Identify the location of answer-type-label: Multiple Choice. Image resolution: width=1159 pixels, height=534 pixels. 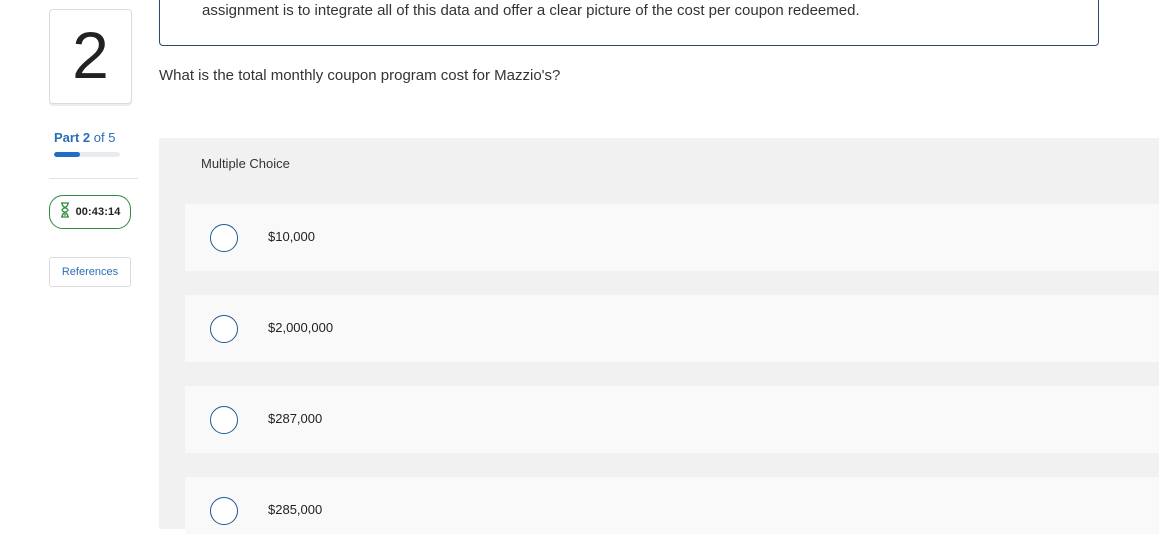
(245, 163).